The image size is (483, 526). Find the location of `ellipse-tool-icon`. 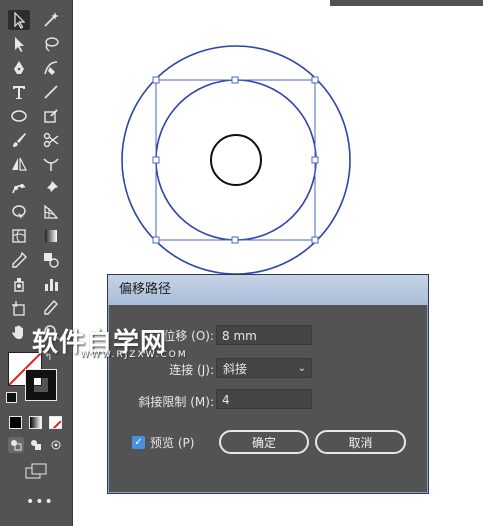

ellipse-tool-icon is located at coordinates (19, 116).